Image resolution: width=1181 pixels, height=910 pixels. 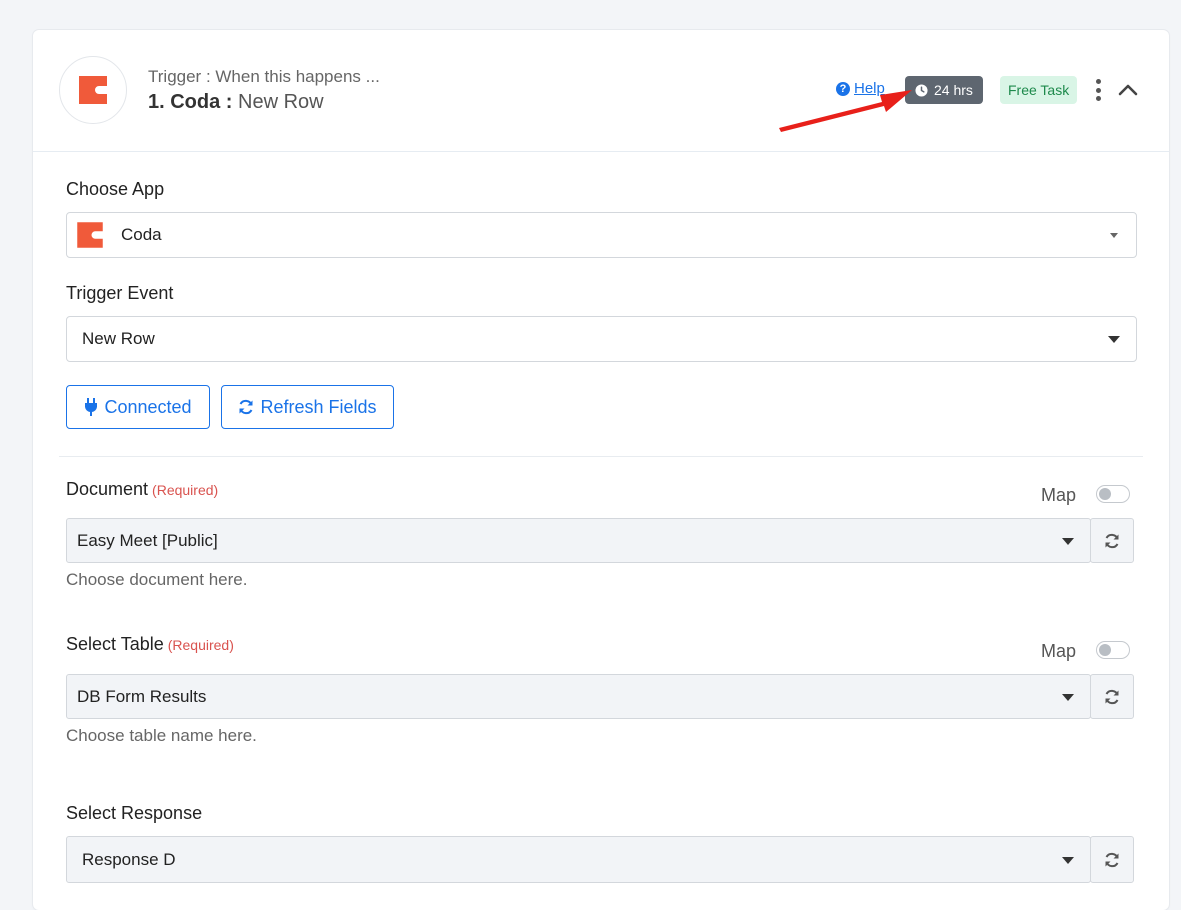 I want to click on connected-button-label: Connected, so click(x=148, y=406).